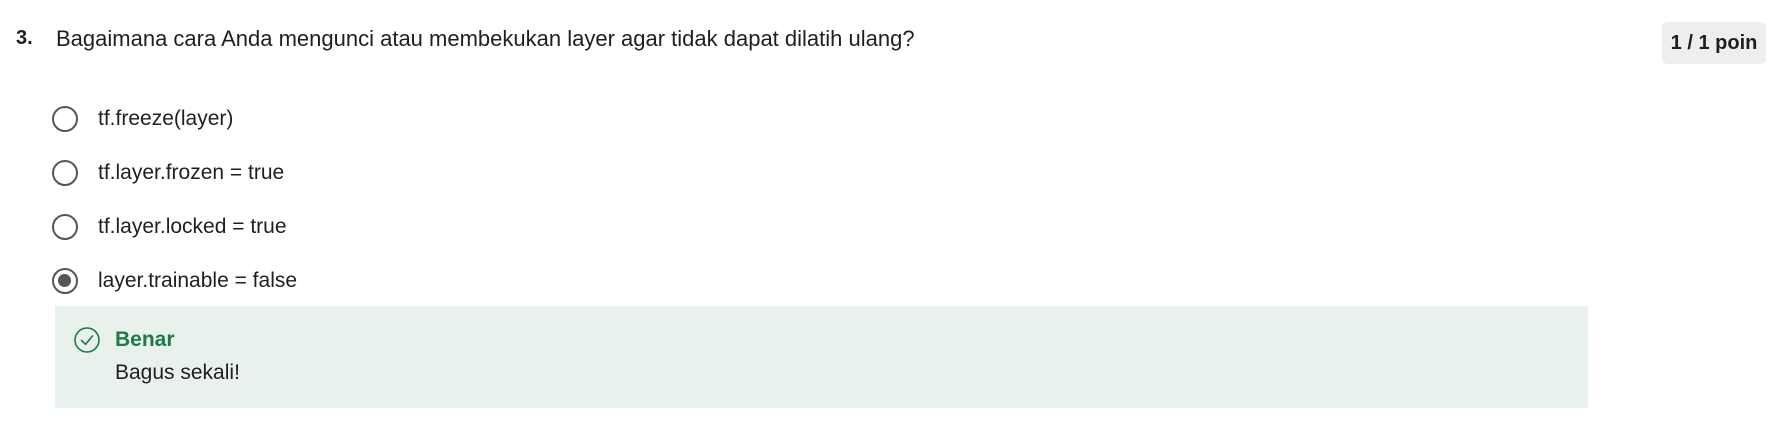 This screenshot has width=1773, height=429. Describe the element at coordinates (198, 280) in the screenshot. I see `option-label: layer.trainable = false` at that location.